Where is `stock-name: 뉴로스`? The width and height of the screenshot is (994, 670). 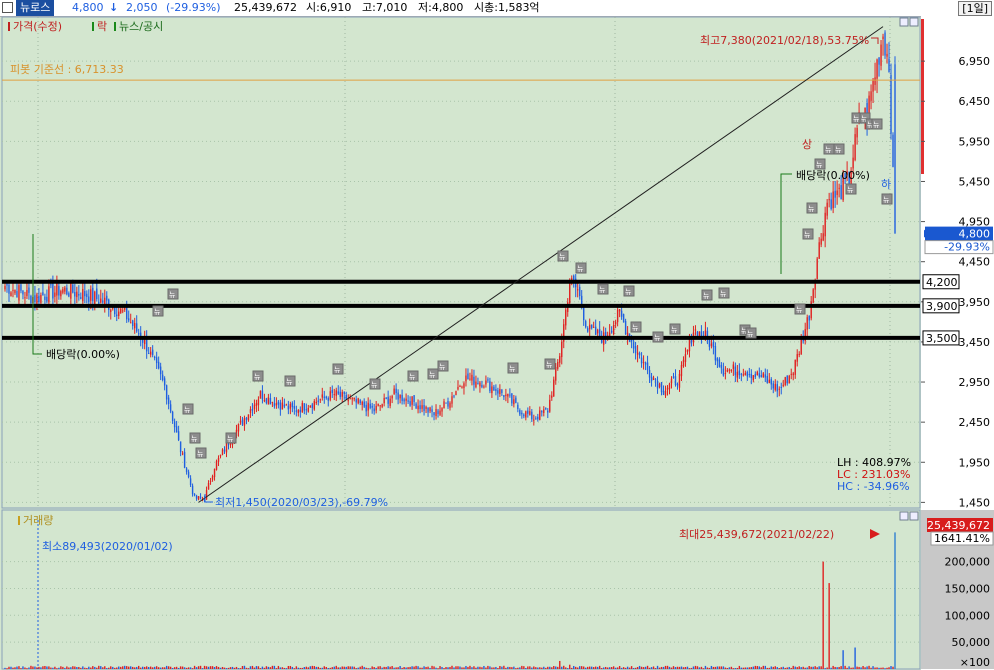
stock-name: 뉴로스 is located at coordinates (35, 8).